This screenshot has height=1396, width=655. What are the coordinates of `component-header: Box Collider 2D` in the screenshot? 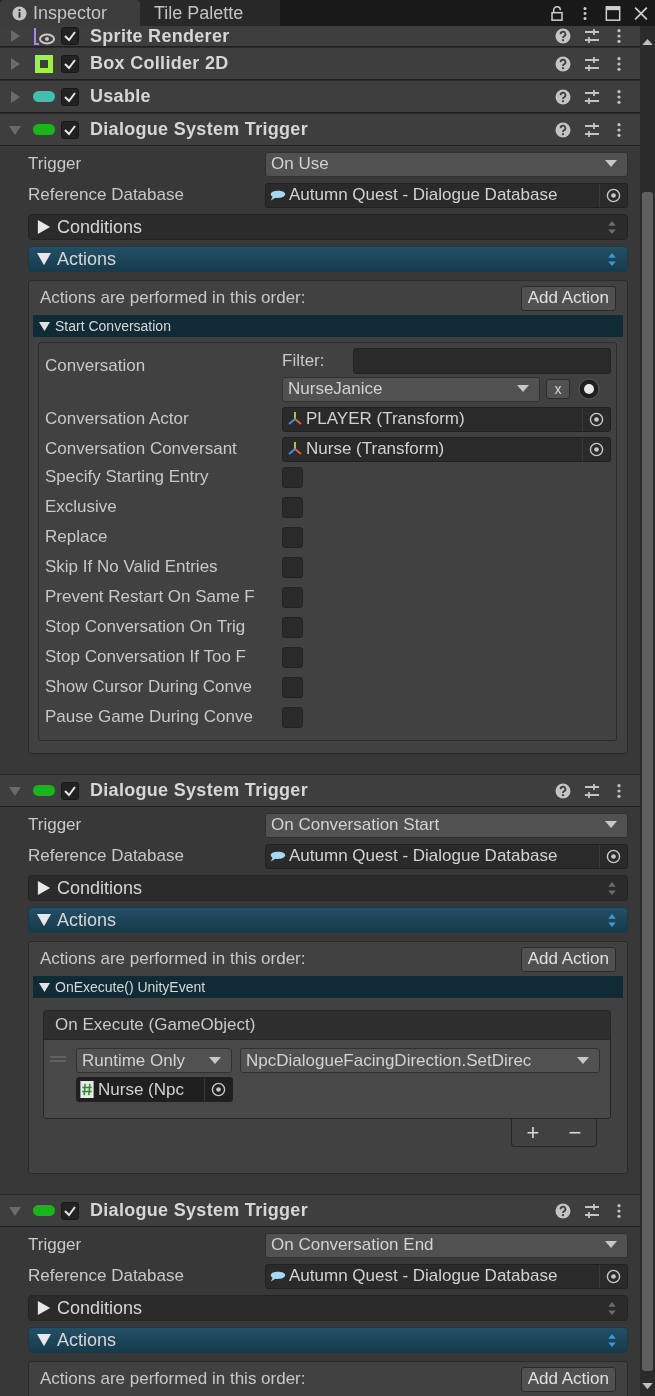 It's located at (320, 63).